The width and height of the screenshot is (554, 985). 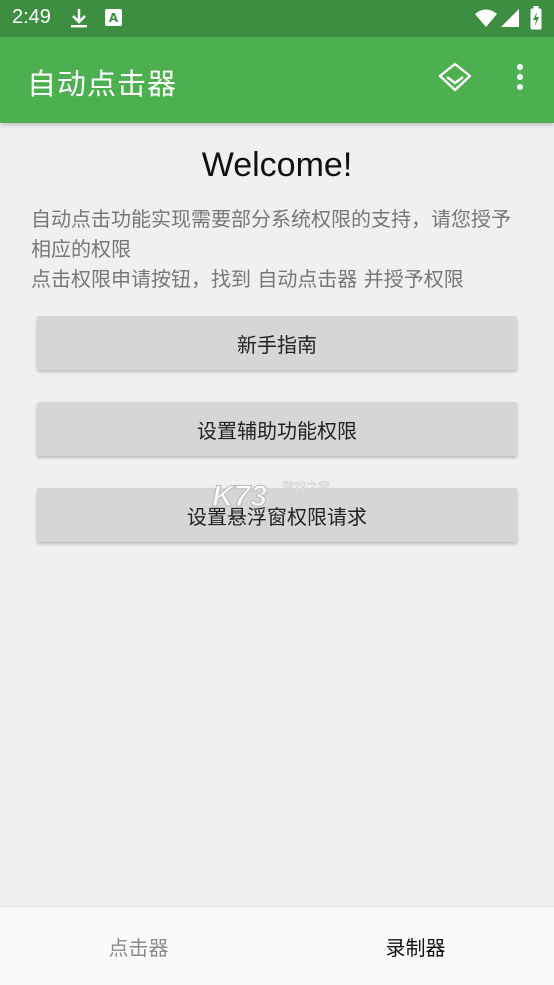 I want to click on diamond-icon, so click(x=455, y=79).